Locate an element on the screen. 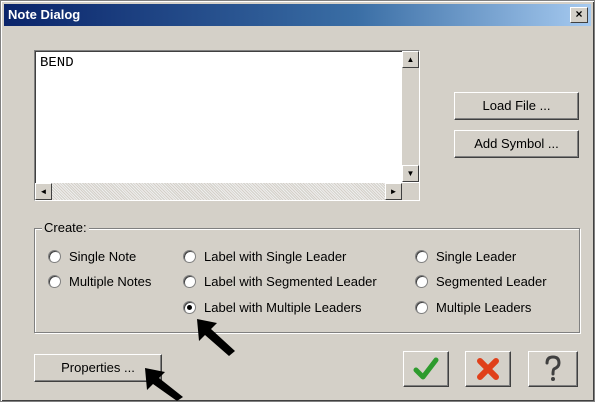 The width and height of the screenshot is (595, 402). radio-segmented-leader: Segmented Leader is located at coordinates (481, 281).